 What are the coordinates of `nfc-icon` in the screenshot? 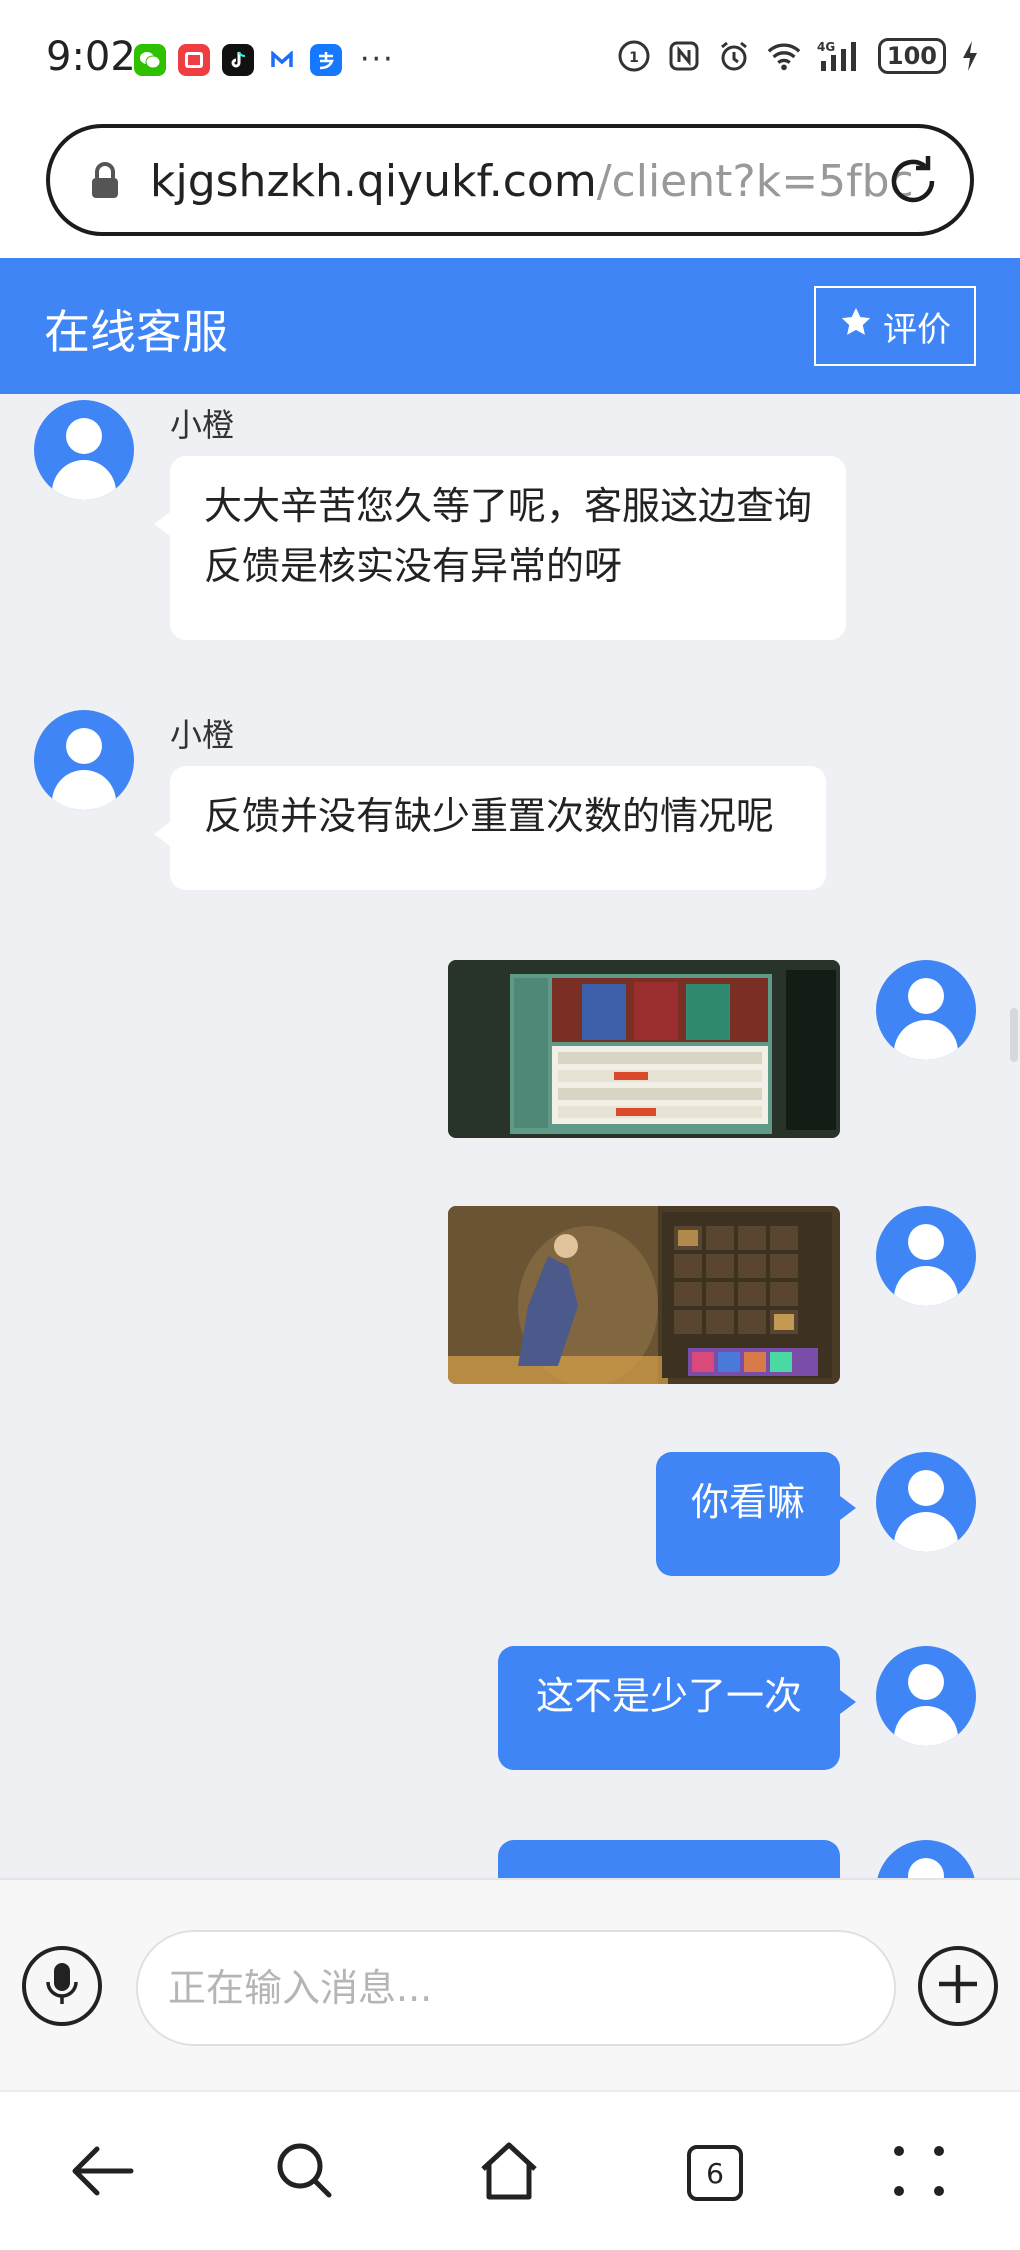 It's located at (684, 56).